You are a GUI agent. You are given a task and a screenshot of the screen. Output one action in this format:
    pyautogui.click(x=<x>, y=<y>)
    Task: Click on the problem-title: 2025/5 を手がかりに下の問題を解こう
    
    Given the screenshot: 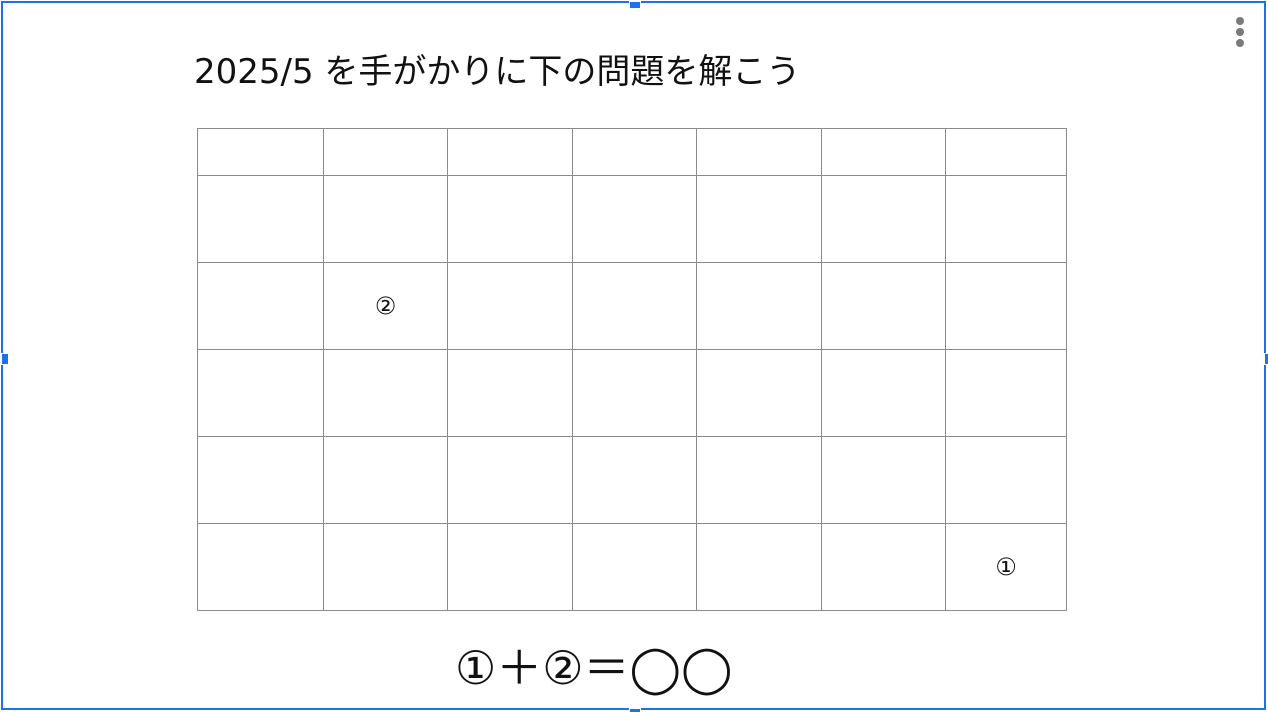 What is the action you would take?
    pyautogui.click(x=497, y=72)
    